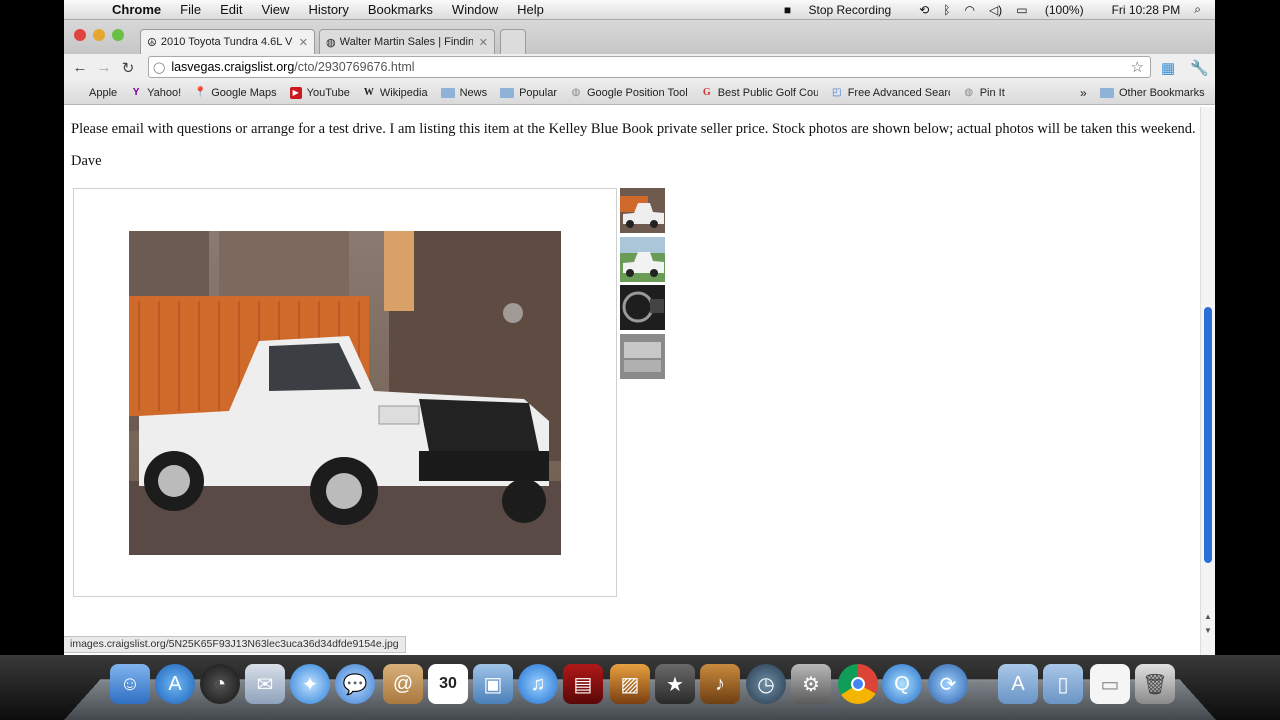  Describe the element at coordinates (1197, 9) in the screenshot. I see `spotlight-icon: ⌕` at that location.